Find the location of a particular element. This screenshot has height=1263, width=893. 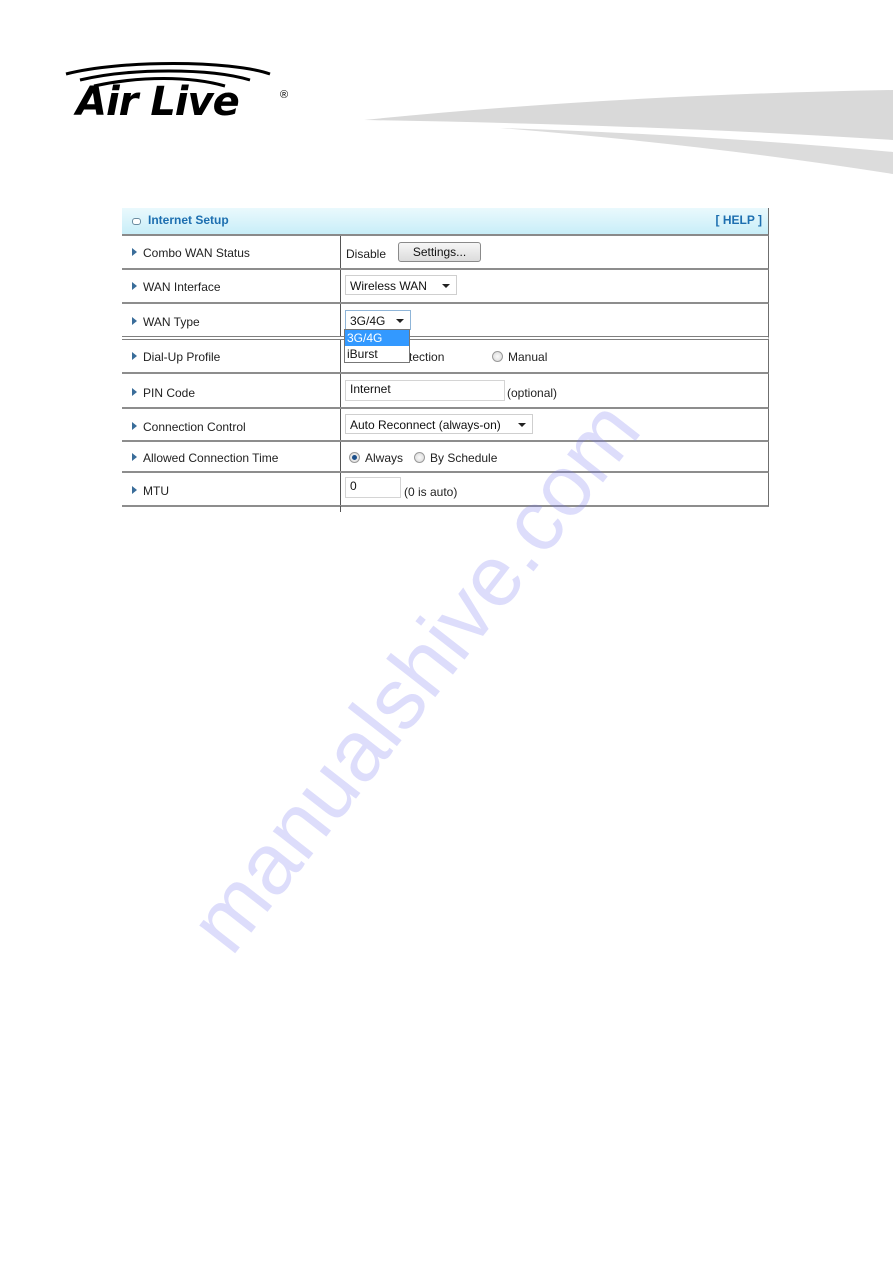

wan-type-selected: 3G/4G is located at coordinates (368, 321).